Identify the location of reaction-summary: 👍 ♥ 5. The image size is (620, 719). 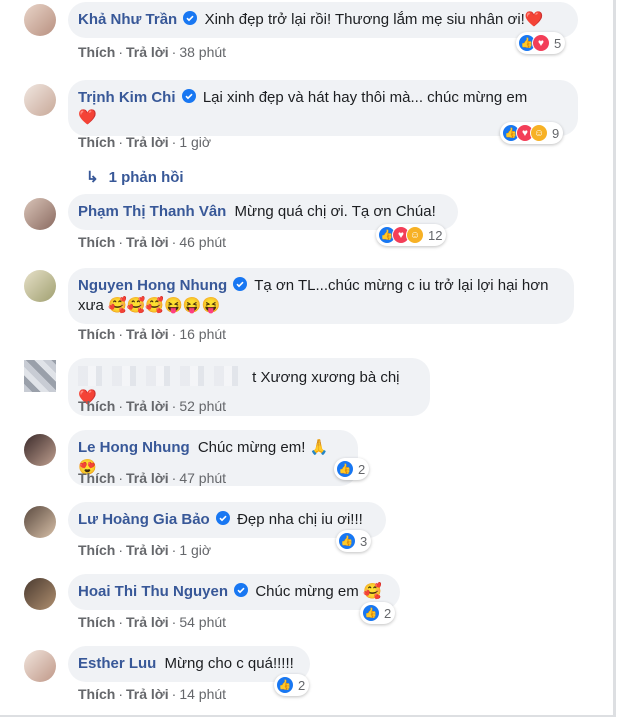
(541, 43).